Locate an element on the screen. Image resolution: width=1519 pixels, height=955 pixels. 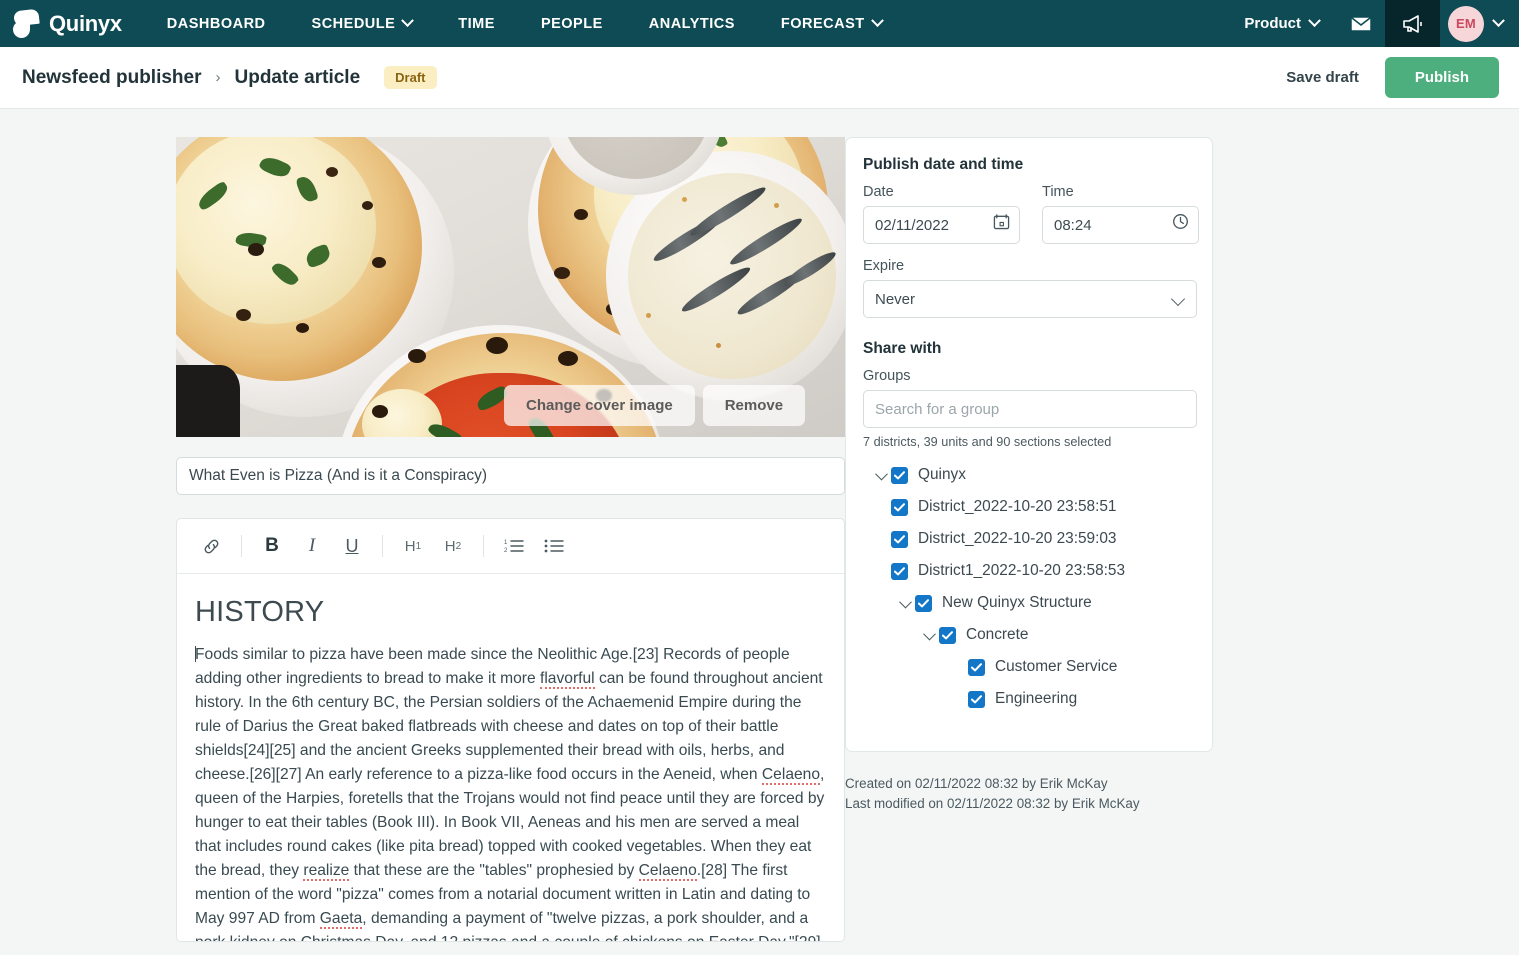
tree-item-concrete: Concrete is located at coordinates (1029, 635).